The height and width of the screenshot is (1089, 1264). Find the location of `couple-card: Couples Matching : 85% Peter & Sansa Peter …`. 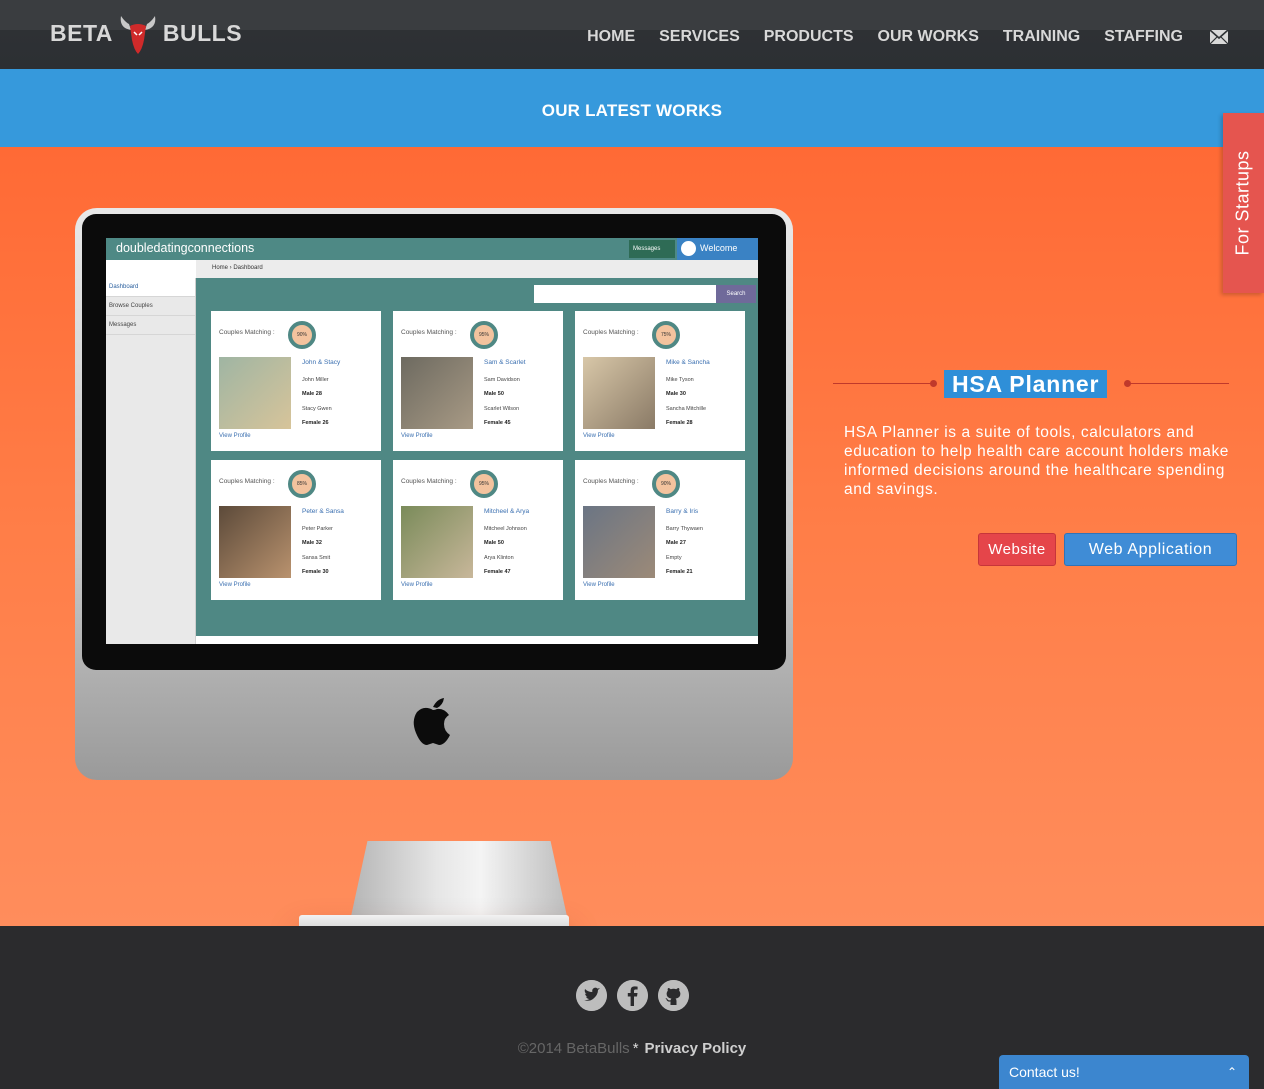

couple-card: Couples Matching : 85% Peter & Sansa Peter … is located at coordinates (296, 530).